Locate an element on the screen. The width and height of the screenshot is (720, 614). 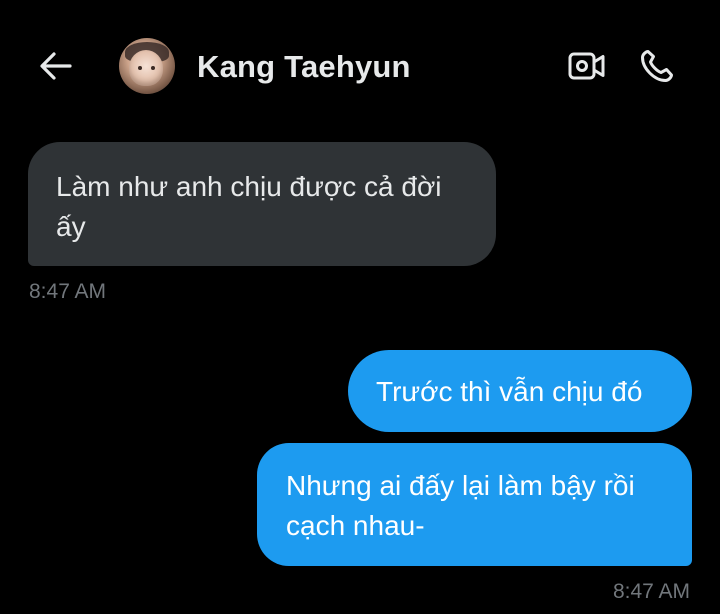
phone-icon is located at coordinates (657, 66).